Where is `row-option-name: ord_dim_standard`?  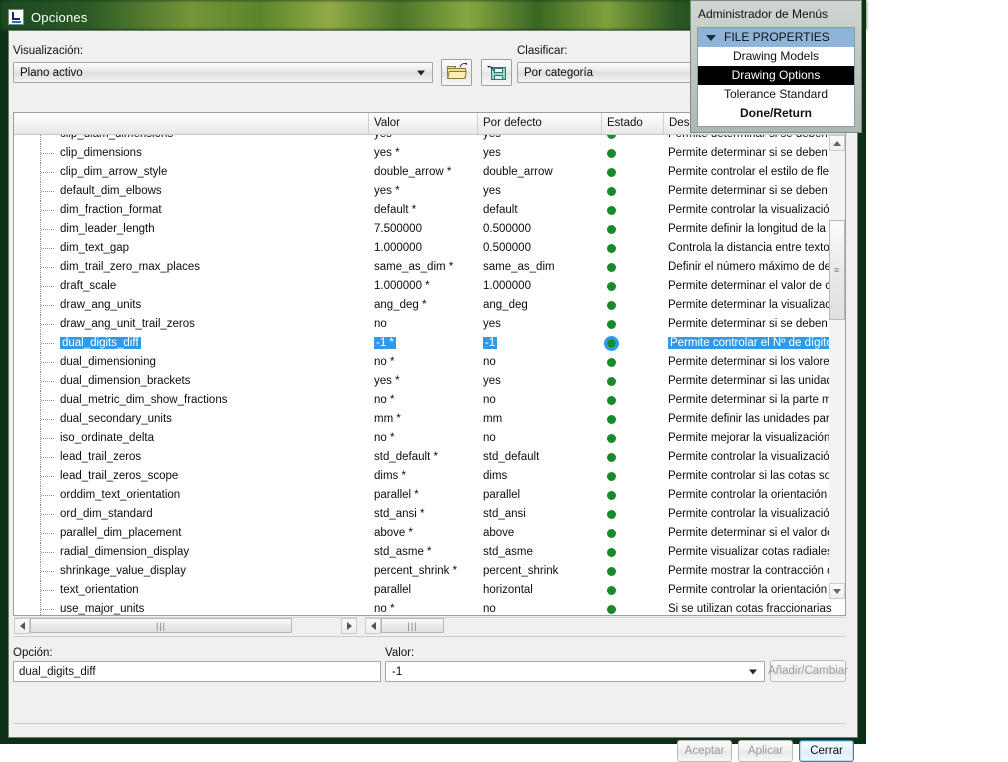
row-option-name: ord_dim_standard is located at coordinates (214, 514).